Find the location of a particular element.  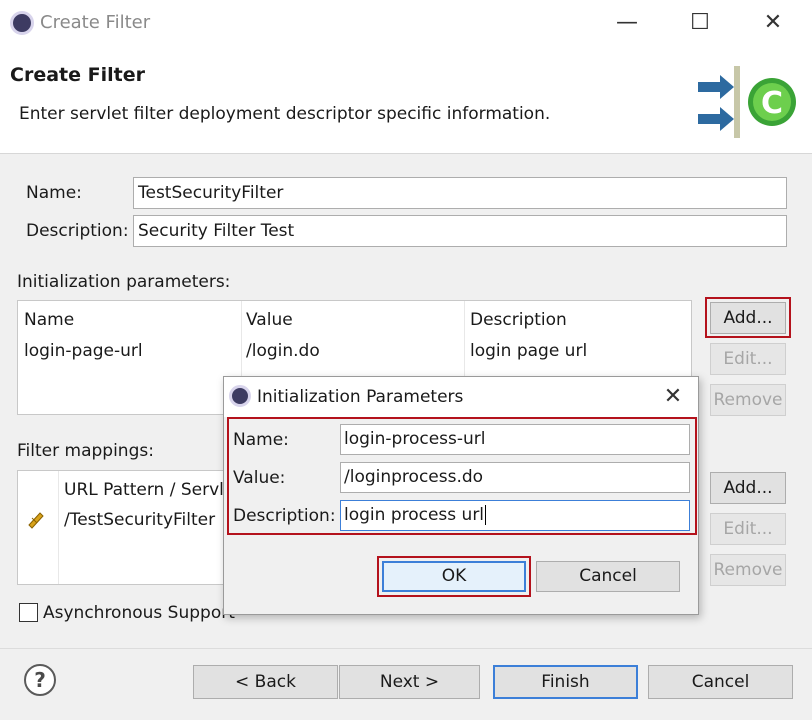

dialog-description-field: login process url is located at coordinates (515, 515).